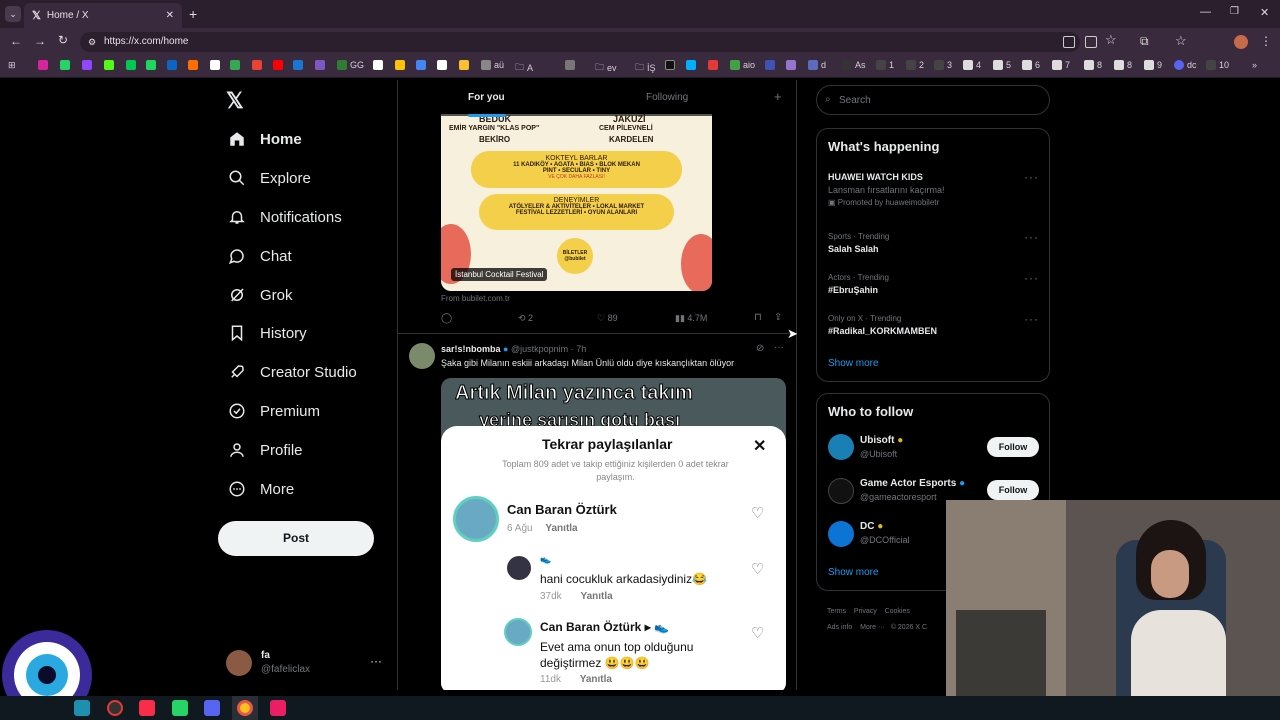 This screenshot has width=1280, height=720. Describe the element at coordinates (40, 41) in the screenshot. I see `forward-icon: →` at that location.